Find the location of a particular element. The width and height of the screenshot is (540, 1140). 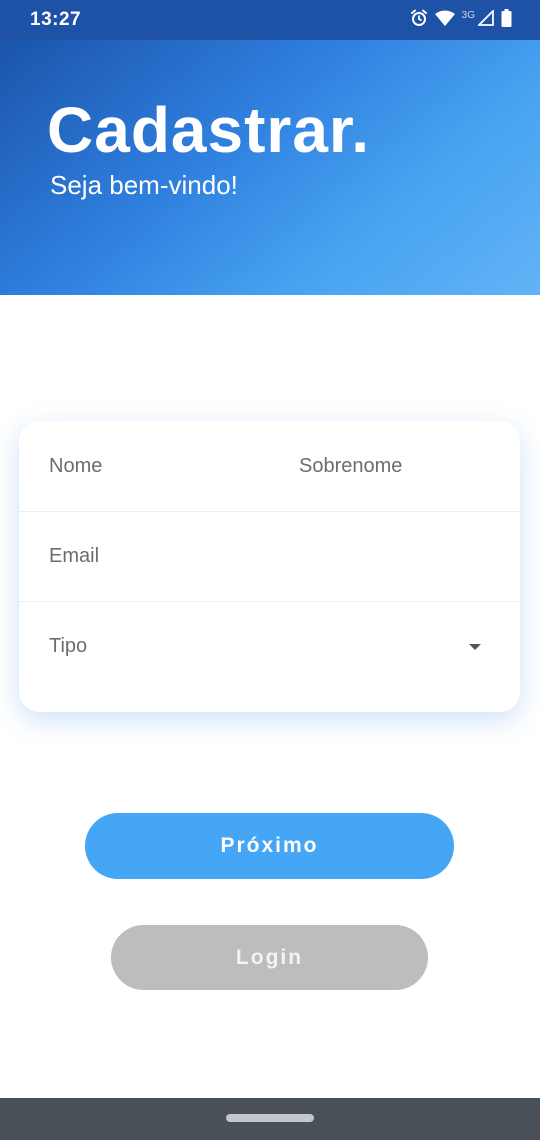

alarm-icon is located at coordinates (419, 20).